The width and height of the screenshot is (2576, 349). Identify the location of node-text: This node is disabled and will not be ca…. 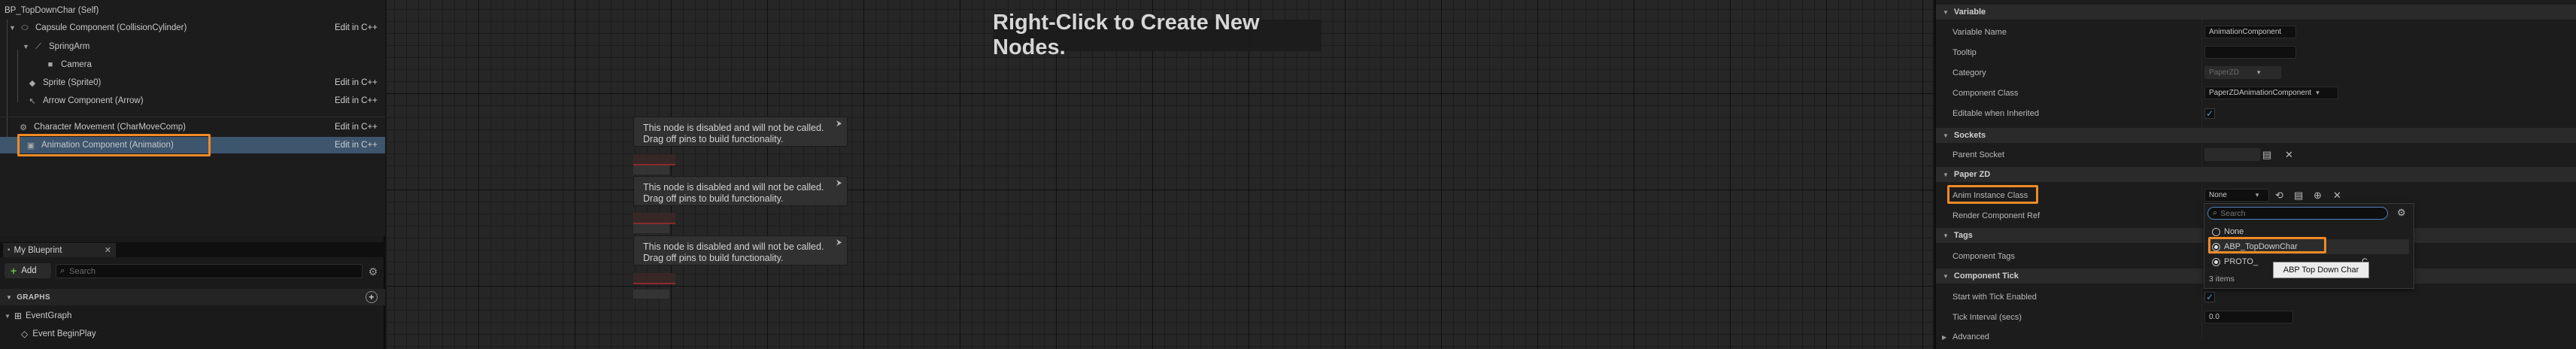
(733, 134).